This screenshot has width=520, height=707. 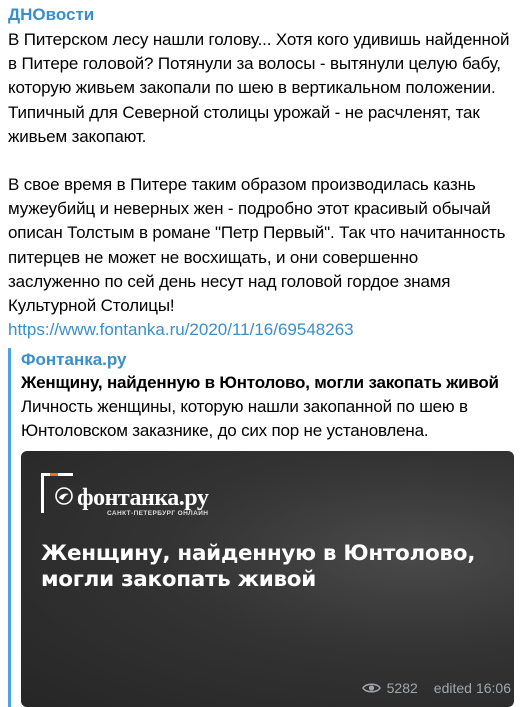 I want to click on channel-name: ДНОвости, so click(x=261, y=15).